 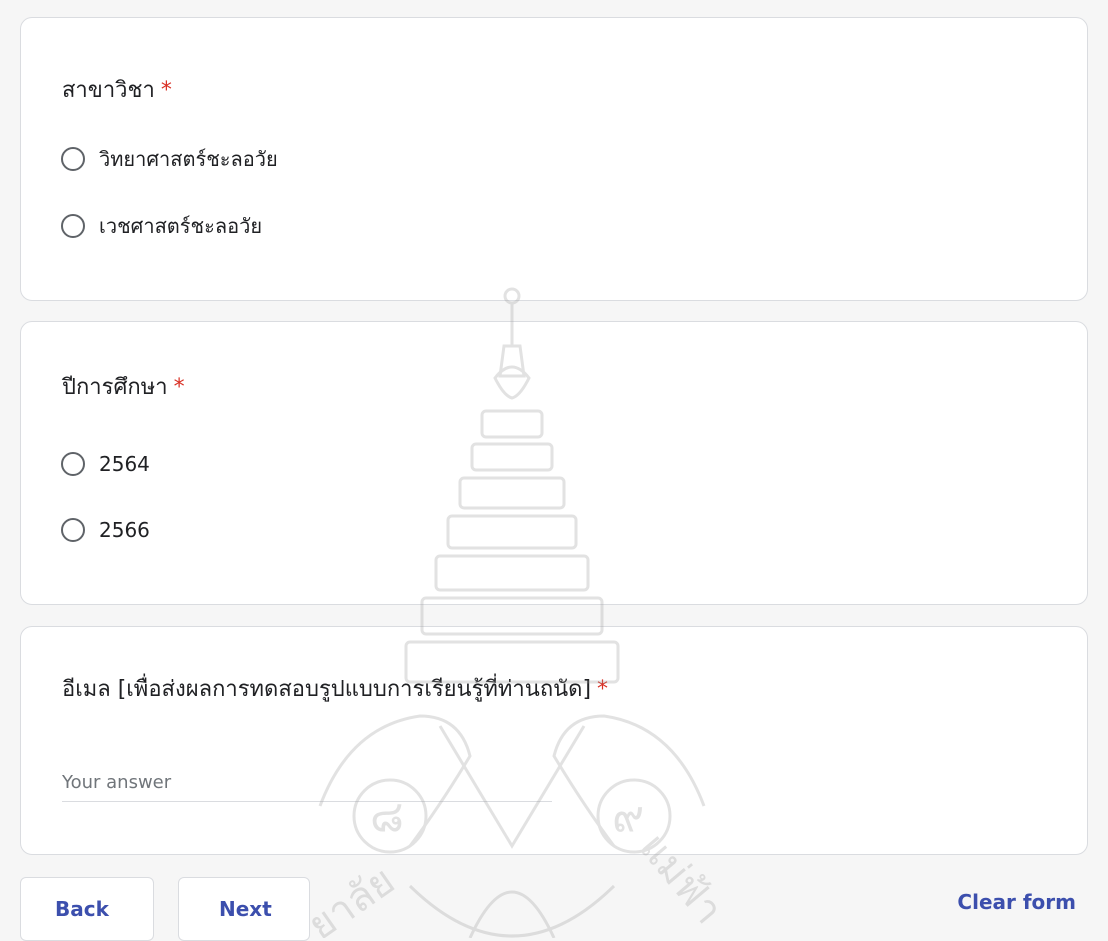 What do you see at coordinates (115, 387) in the screenshot?
I see `question-title-text: ปีการศึกษา` at bounding box center [115, 387].